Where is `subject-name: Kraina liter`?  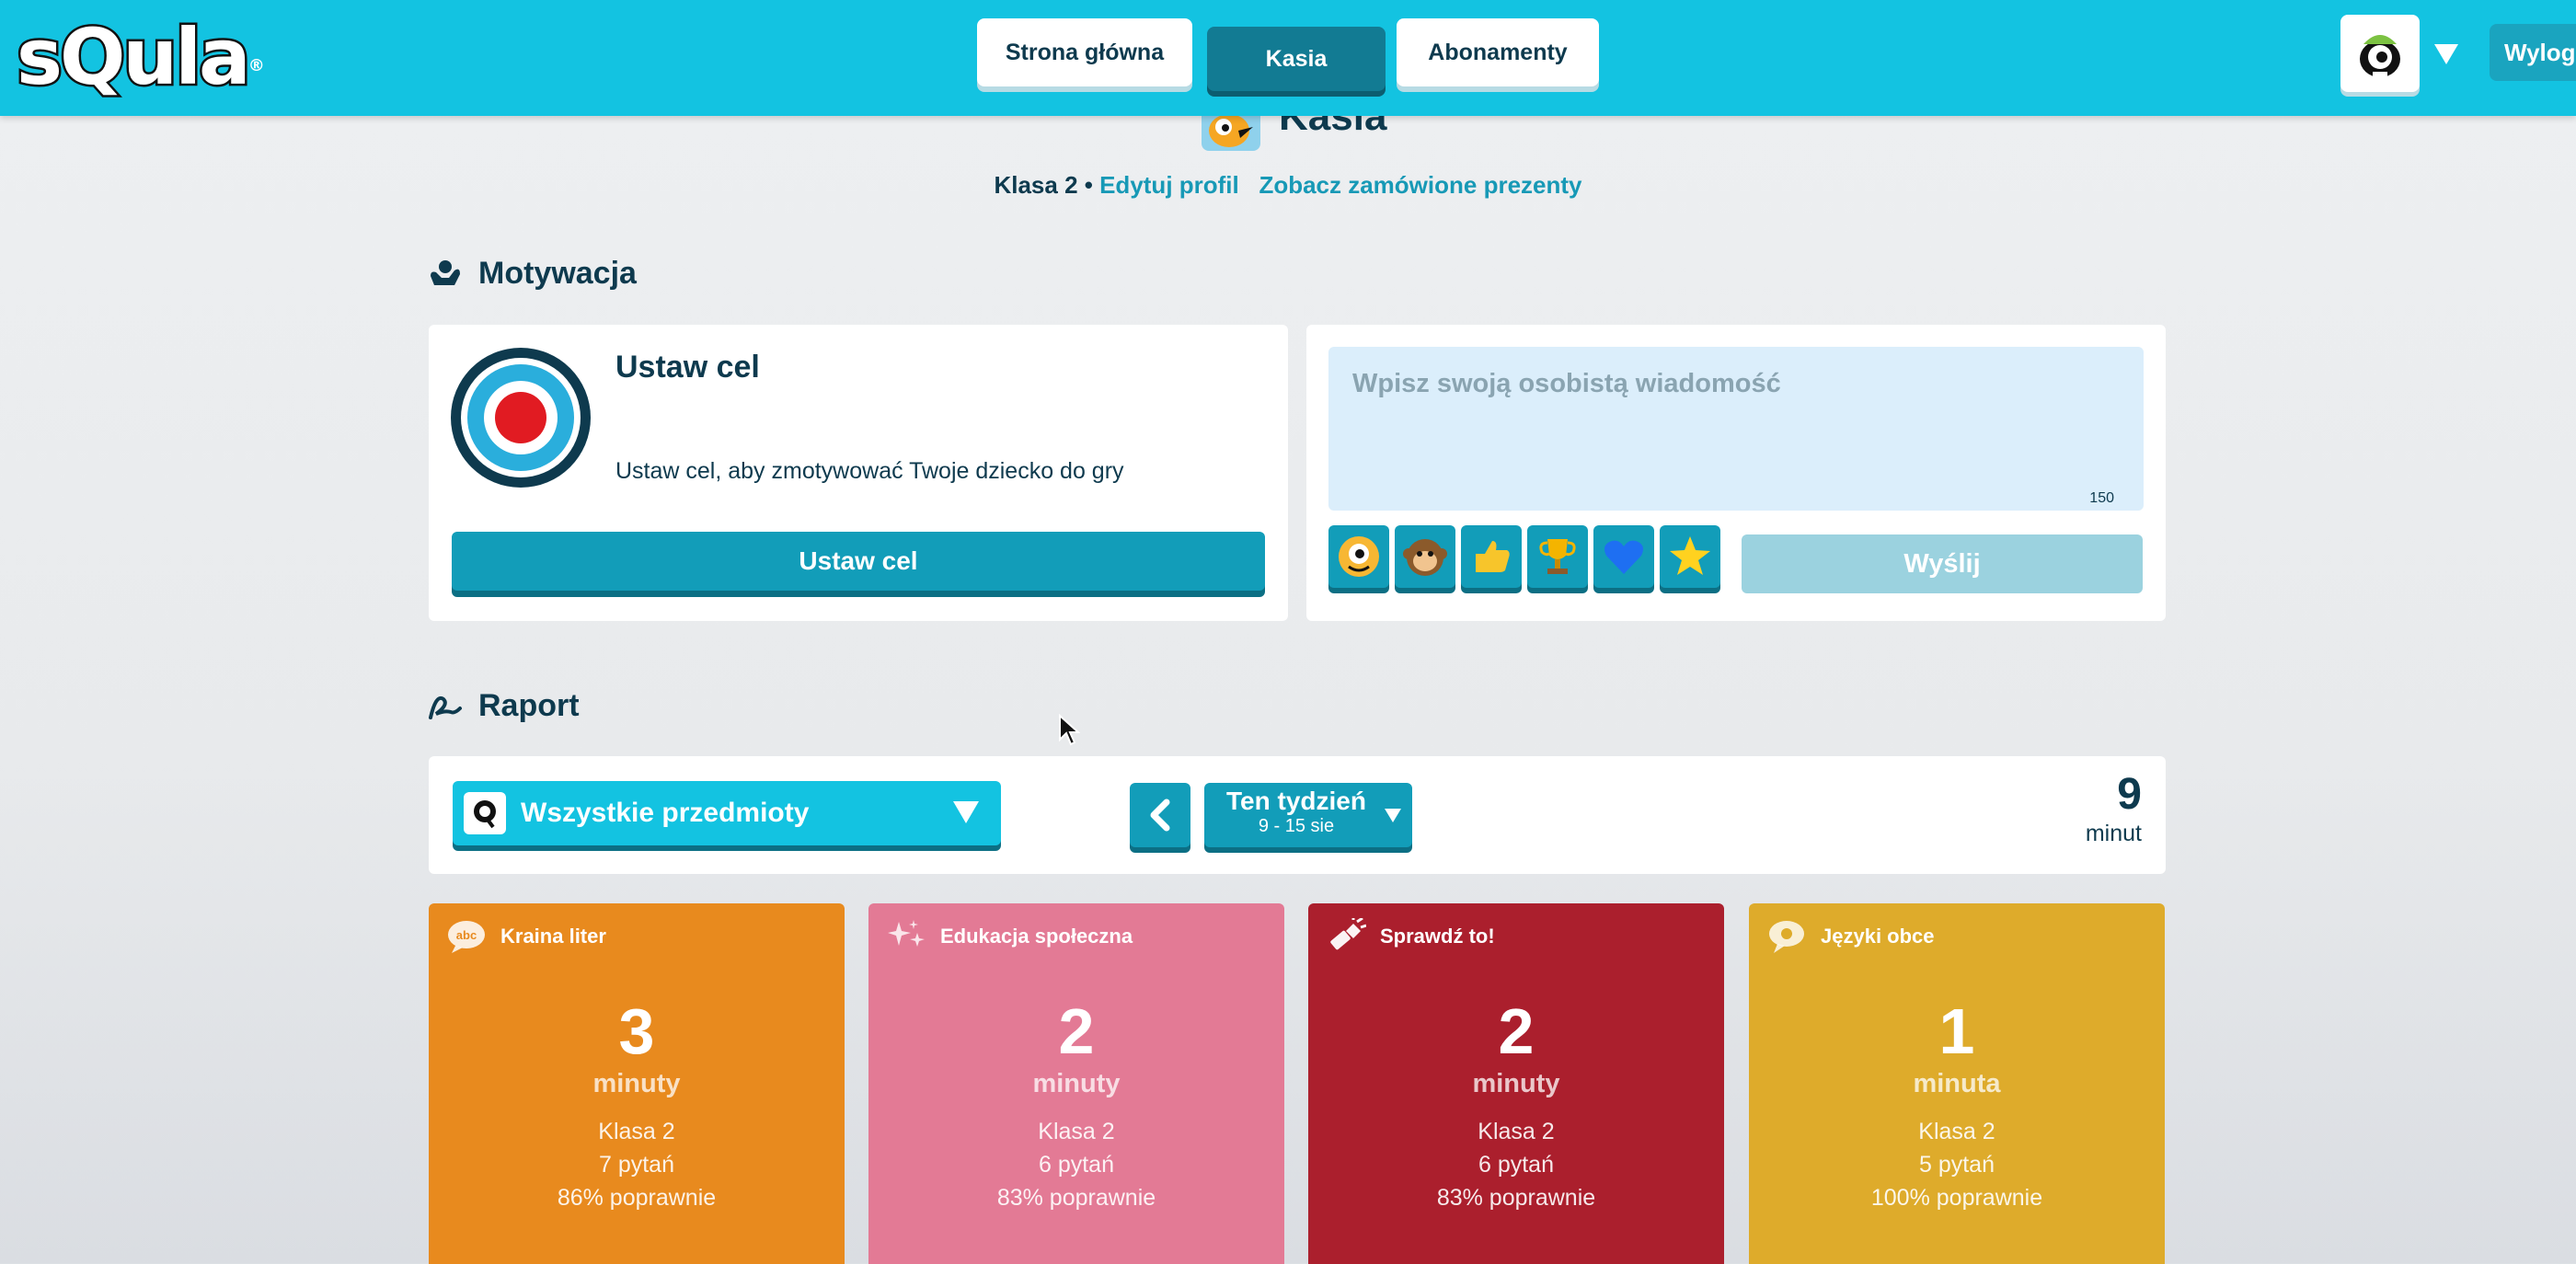 subject-name: Kraina liter is located at coordinates (553, 936).